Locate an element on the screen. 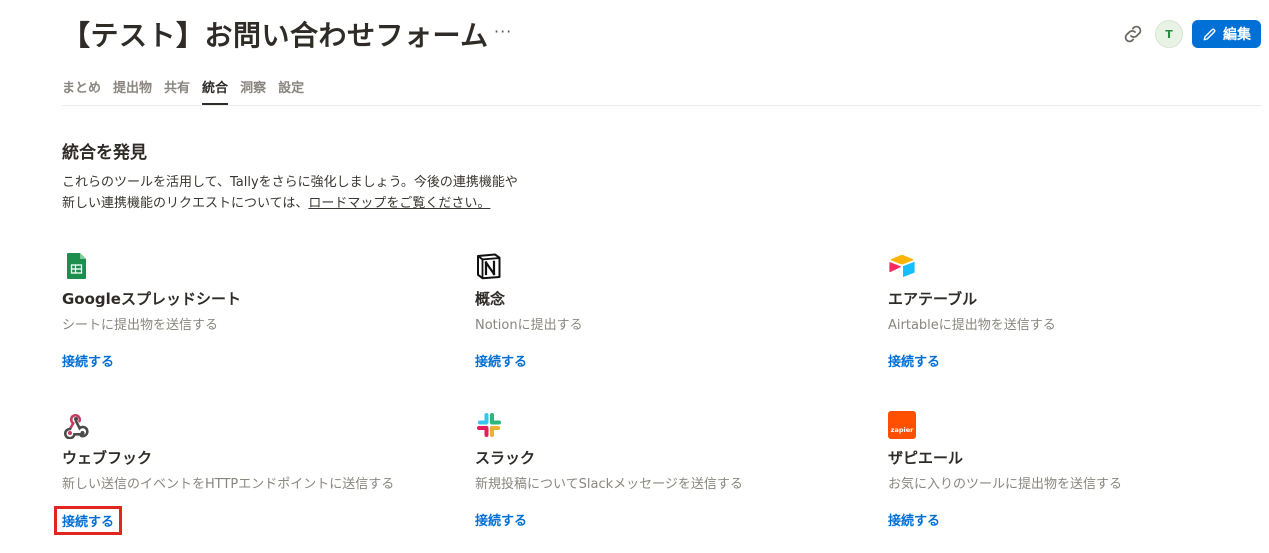  link-icon is located at coordinates (1133, 34).